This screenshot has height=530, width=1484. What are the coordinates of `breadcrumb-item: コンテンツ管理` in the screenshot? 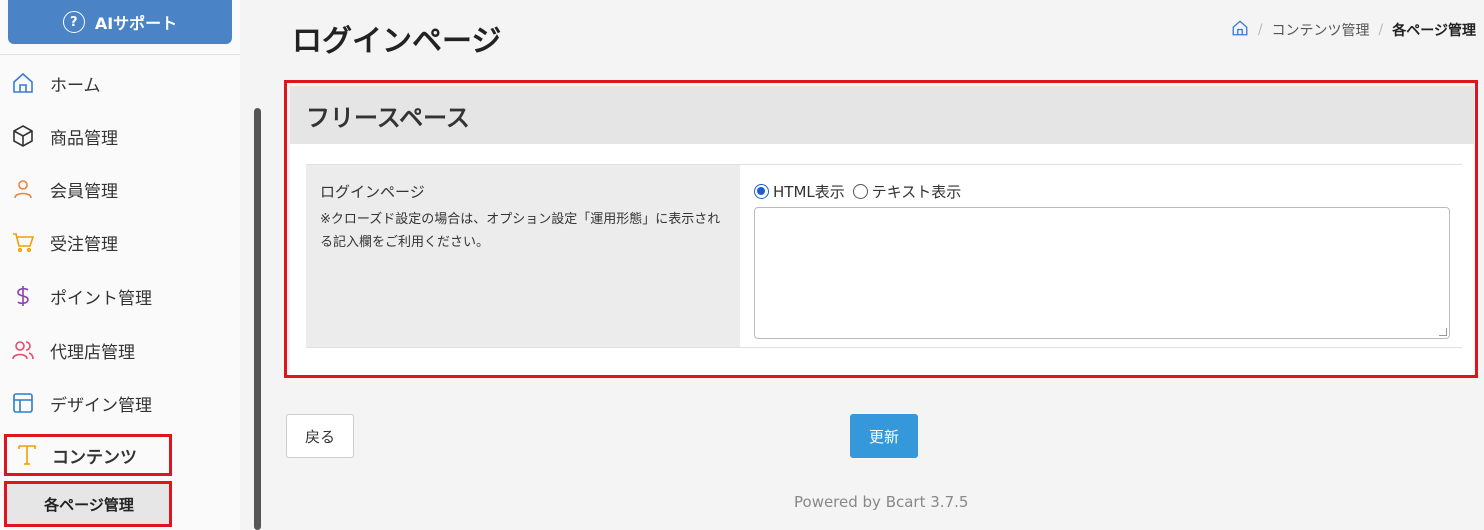 It's located at (1321, 30).